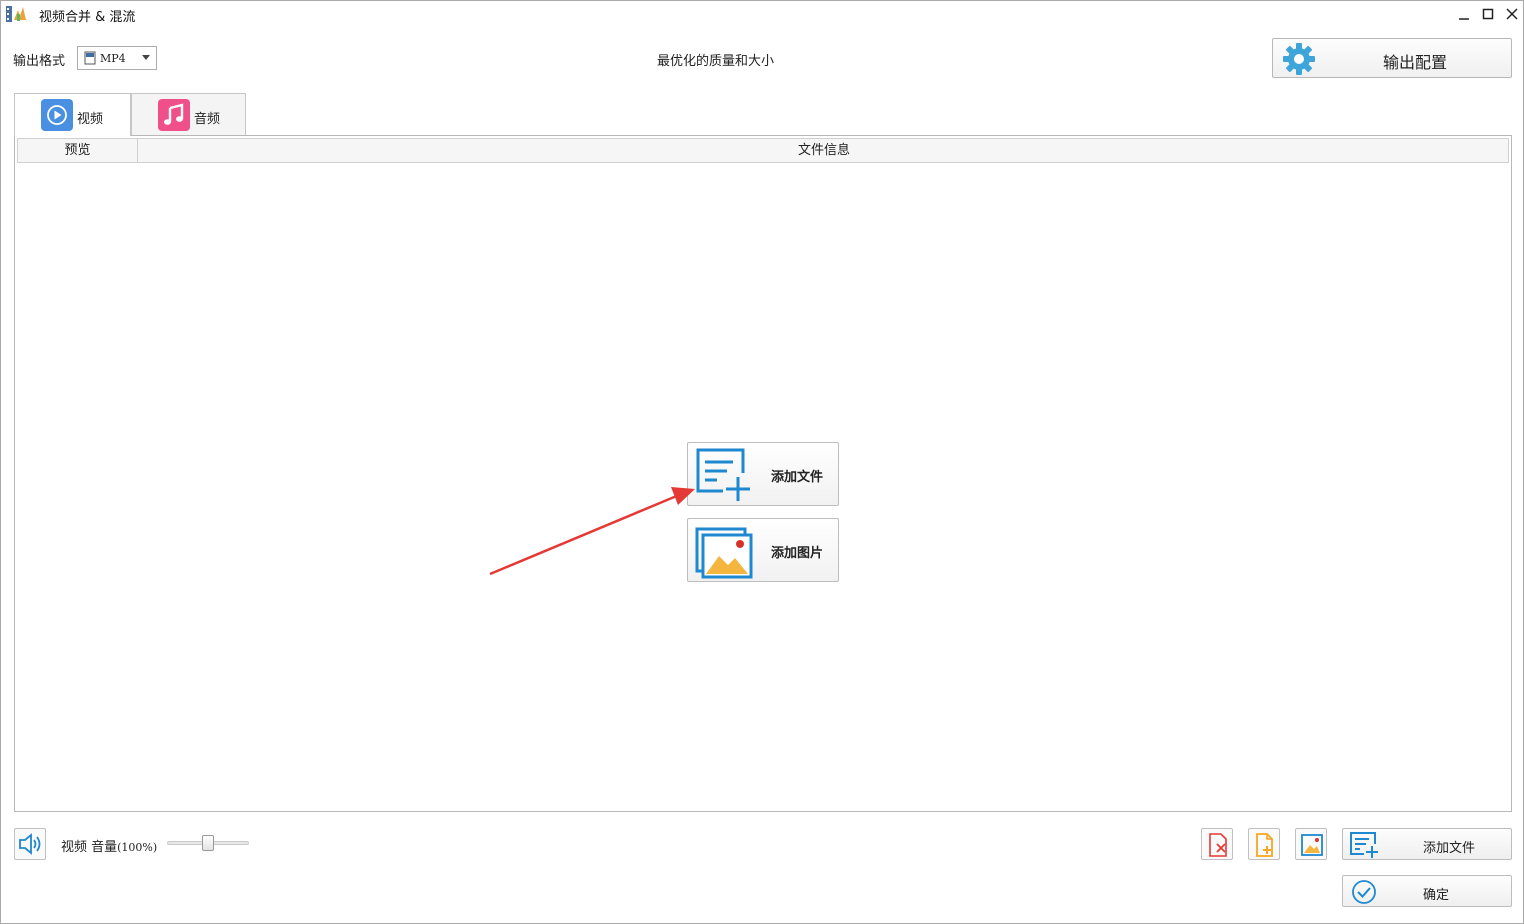 This screenshot has height=924, width=1524. What do you see at coordinates (137, 847) in the screenshot?
I see `volume-percent: (100%)` at bounding box center [137, 847].